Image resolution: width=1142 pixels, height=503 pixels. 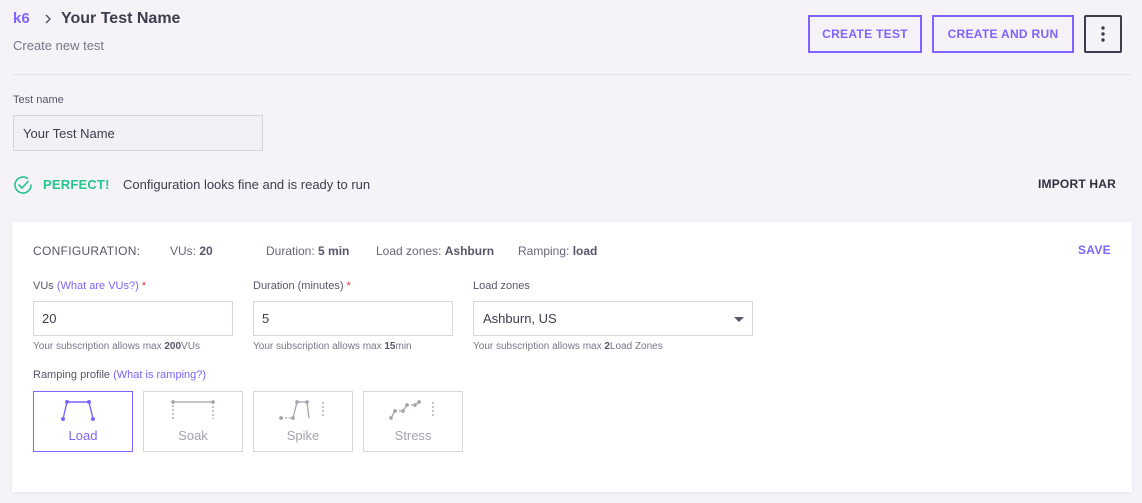 I want to click on summary-duration: Duration: 5 min, so click(x=308, y=251).